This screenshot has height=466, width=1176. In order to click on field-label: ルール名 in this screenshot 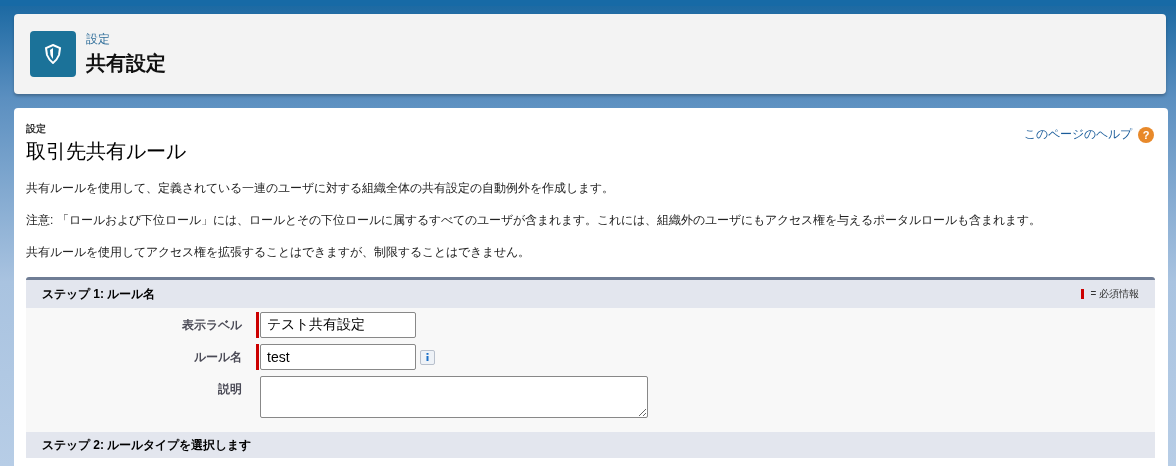, I will do `click(217, 357)`.